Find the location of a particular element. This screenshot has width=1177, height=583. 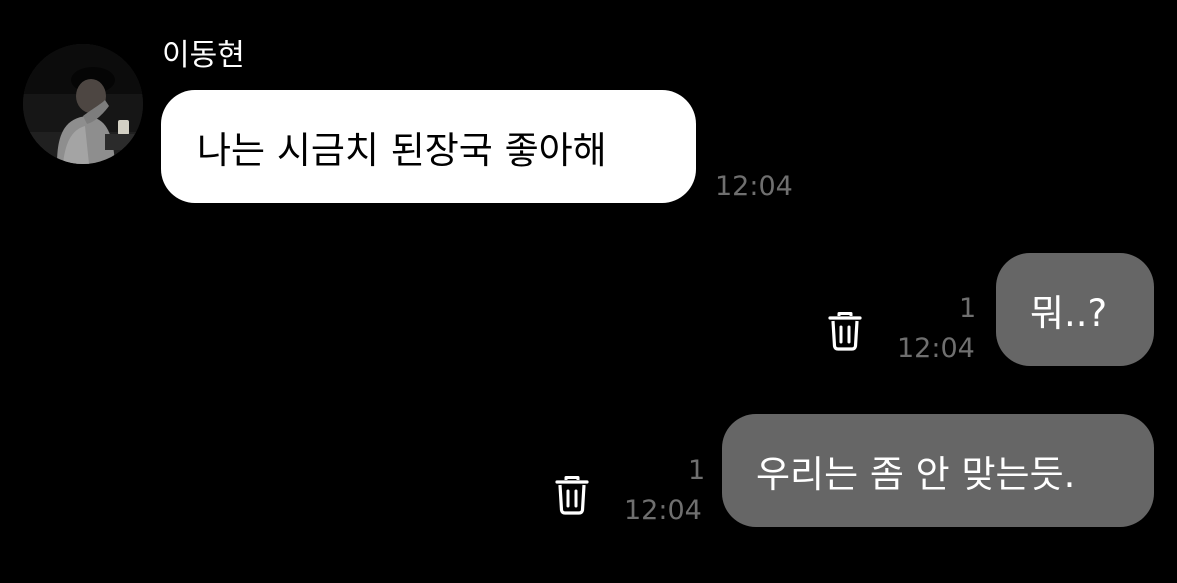

profile-photo-icon is located at coordinates (83, 104).